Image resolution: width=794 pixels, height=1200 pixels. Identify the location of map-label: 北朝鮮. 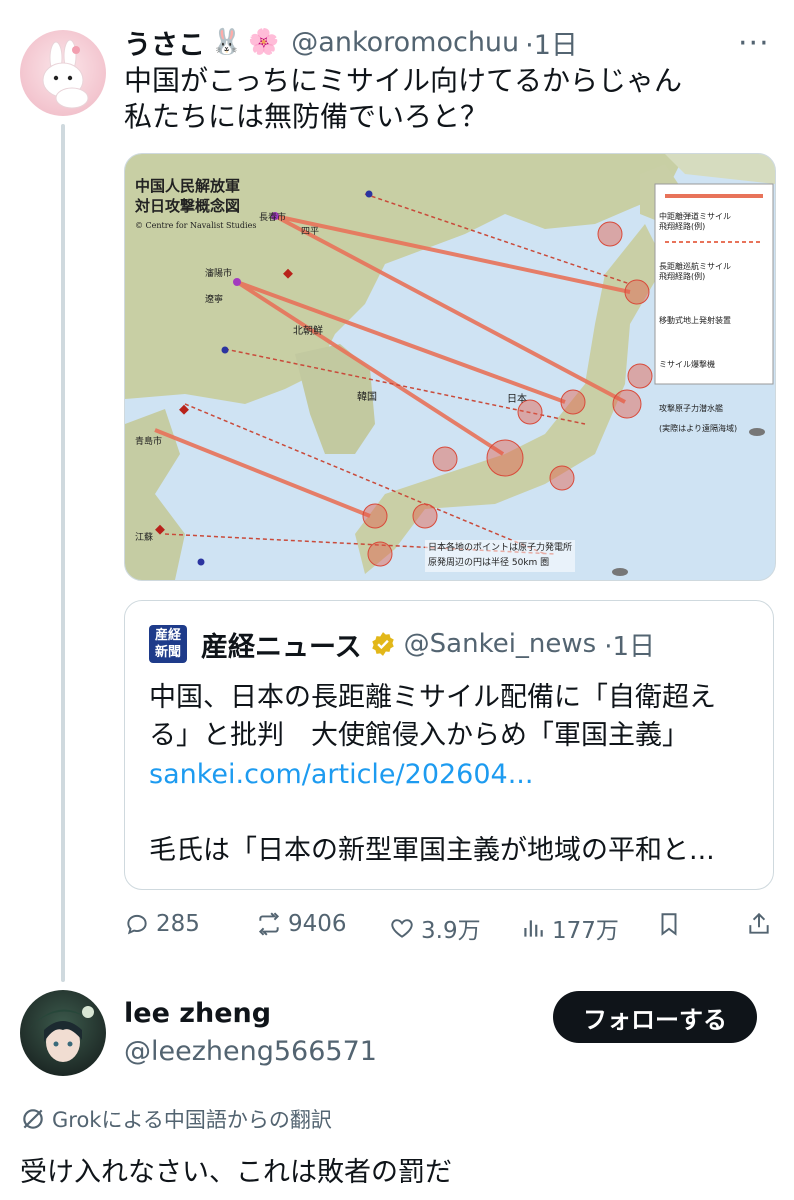
(308, 331).